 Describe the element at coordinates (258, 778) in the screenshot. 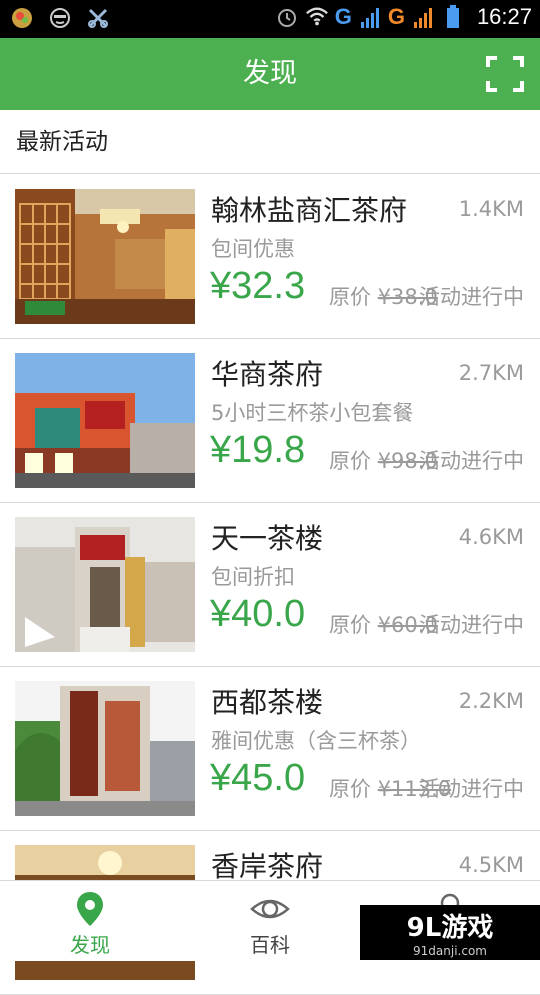

I see `price-label: ¥45.0` at that location.